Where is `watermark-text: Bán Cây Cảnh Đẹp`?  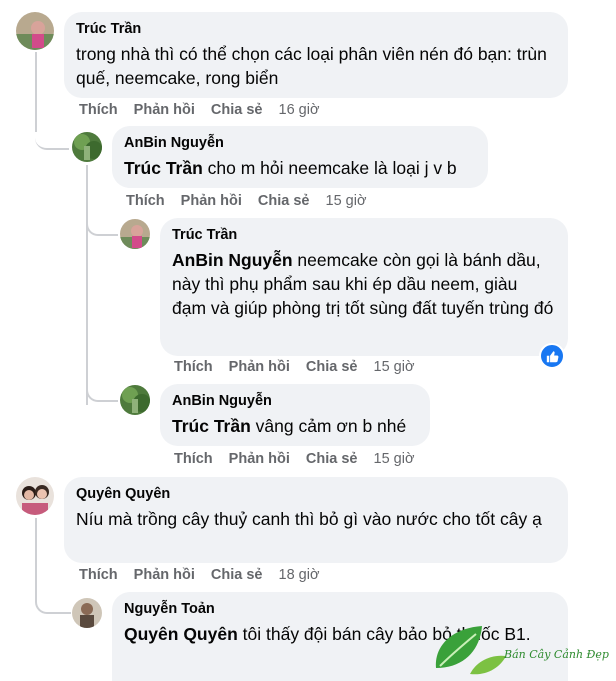 watermark-text: Bán Cây Cảnh Đẹp is located at coordinates (556, 654).